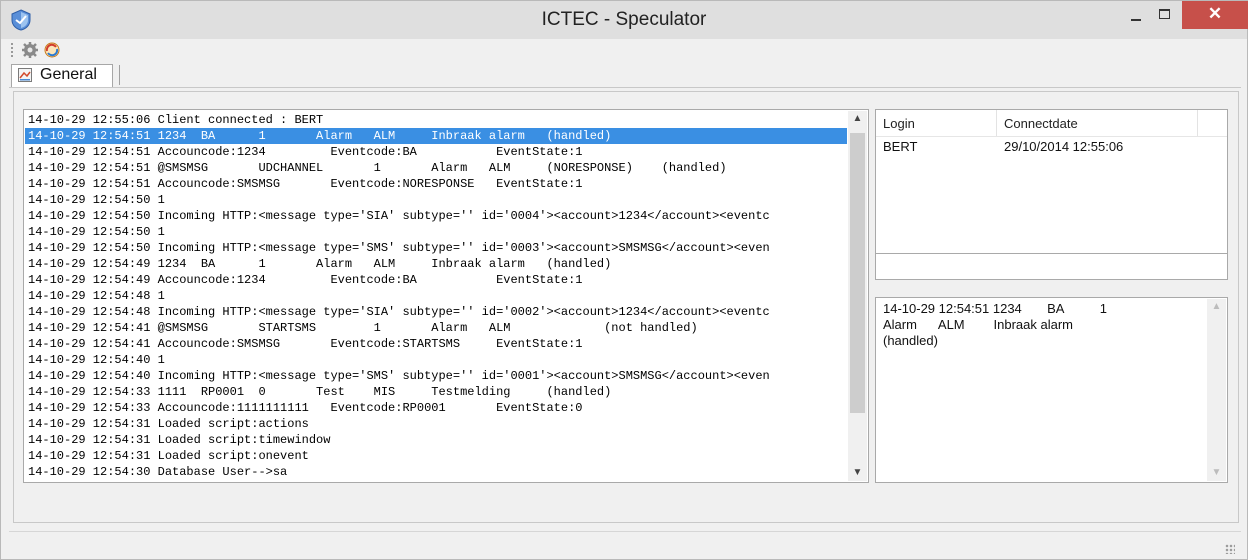 The width and height of the screenshot is (1248, 560). I want to click on column-header-login: Login, so click(936, 123).